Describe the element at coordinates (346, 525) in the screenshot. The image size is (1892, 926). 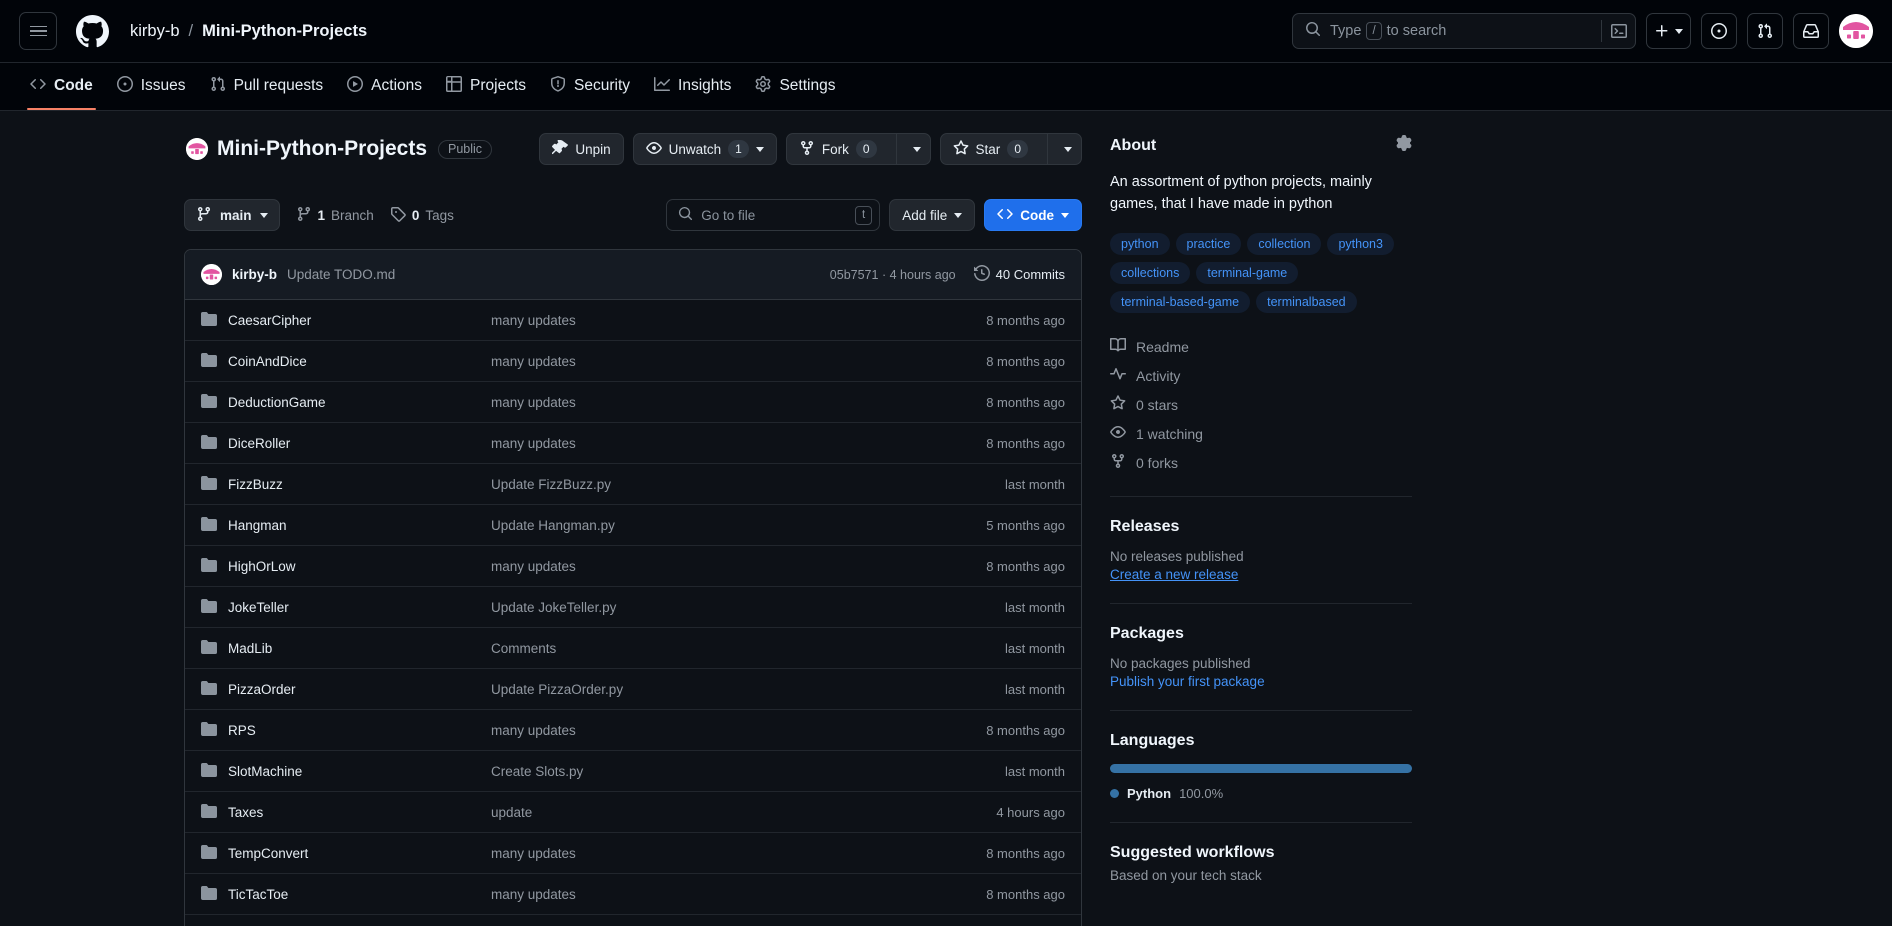
I see `file-name-cell: Hangman` at that location.